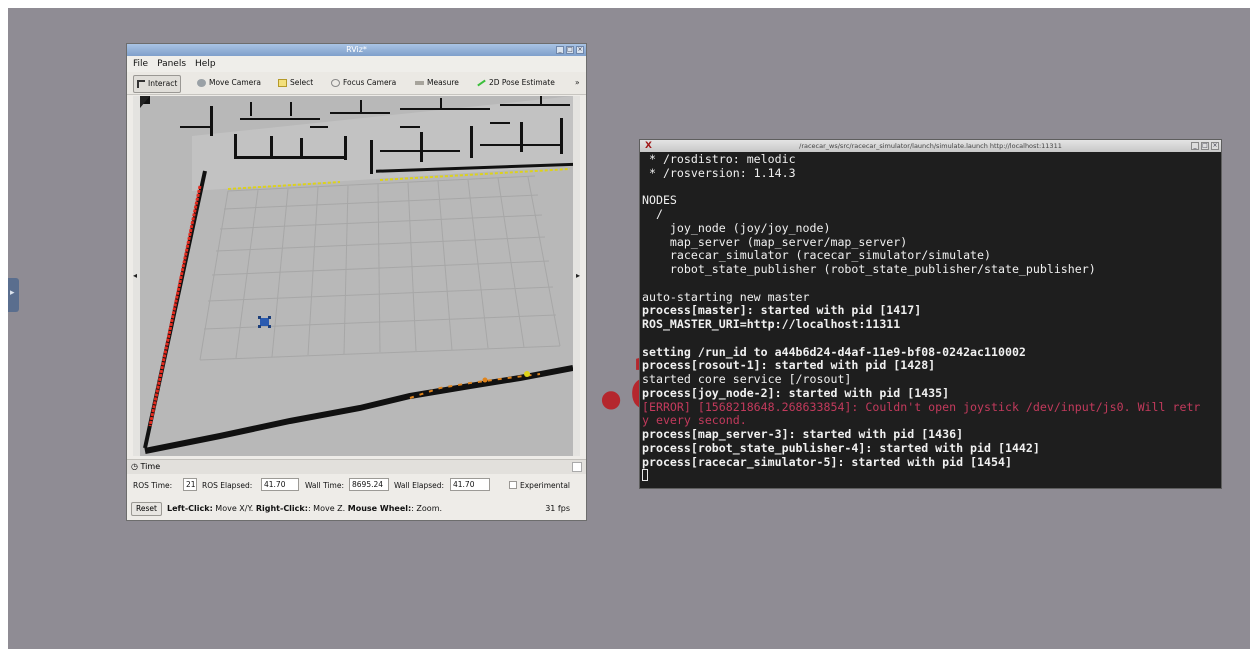 The height and width of the screenshot is (649, 1250). I want to click on wall-time-field: 8695.24, so click(369, 484).